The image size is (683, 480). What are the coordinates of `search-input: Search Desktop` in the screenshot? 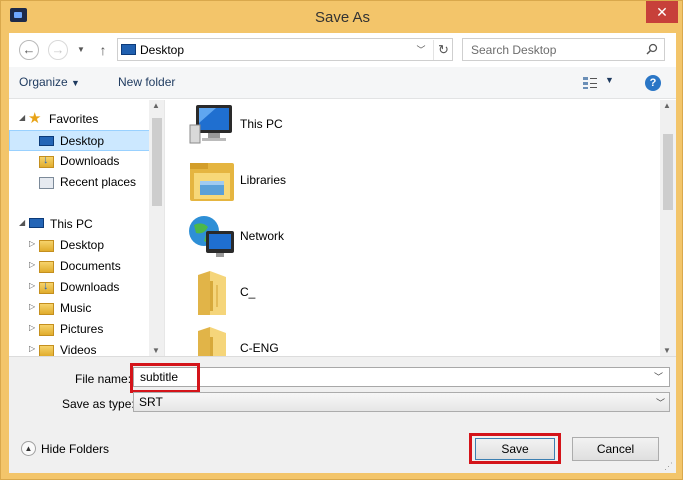 It's located at (563, 49).